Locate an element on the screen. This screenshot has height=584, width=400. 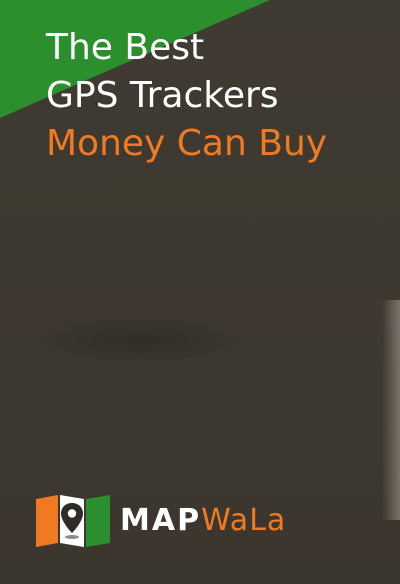
headline-line-2: GPS Trackers is located at coordinates (162, 95).